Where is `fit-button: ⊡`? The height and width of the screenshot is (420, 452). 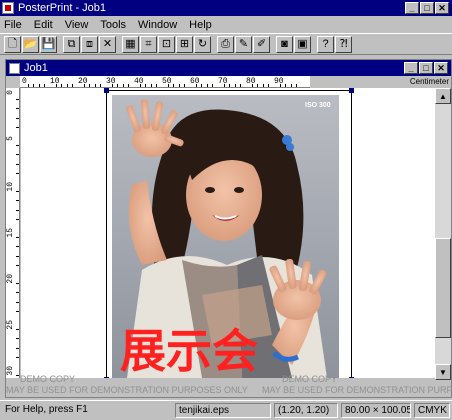
fit-button: ⊡ is located at coordinates (166, 44).